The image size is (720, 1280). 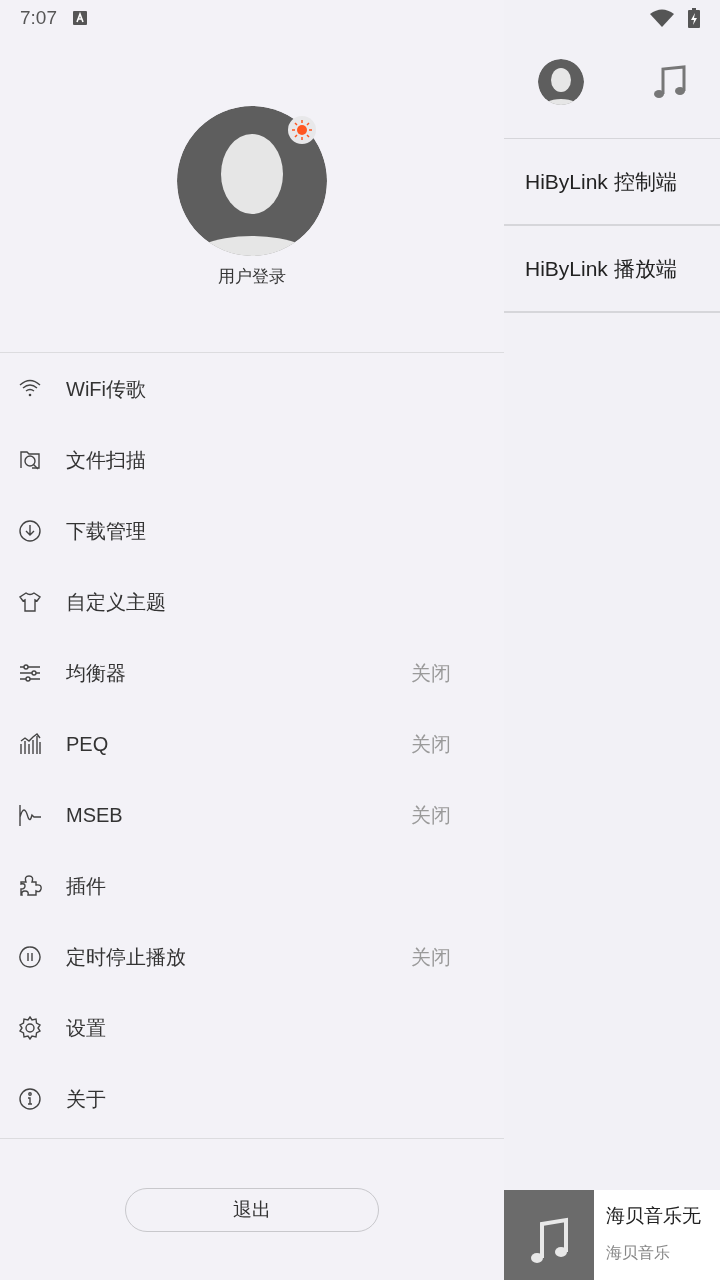 What do you see at coordinates (252, 388) in the screenshot?
I see `menu-item: WiFi传歌` at bounding box center [252, 388].